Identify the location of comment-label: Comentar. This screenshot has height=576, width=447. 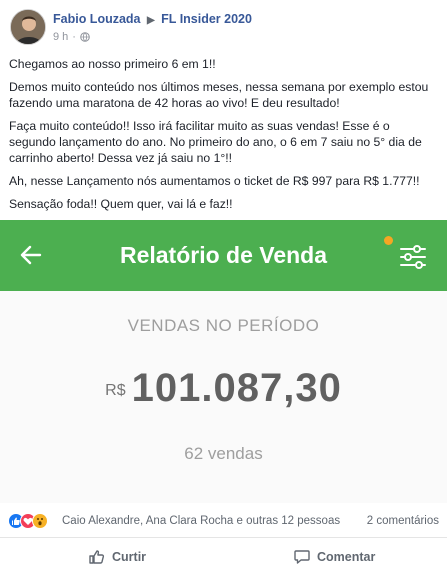
(346, 557).